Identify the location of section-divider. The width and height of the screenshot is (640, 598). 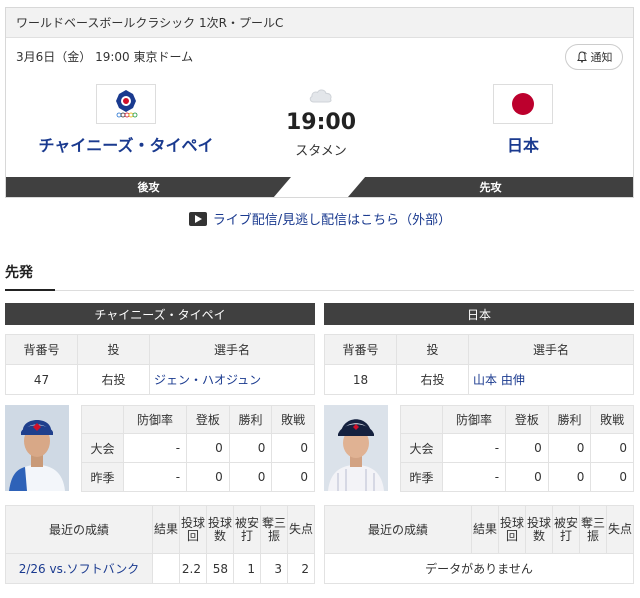
(319, 290).